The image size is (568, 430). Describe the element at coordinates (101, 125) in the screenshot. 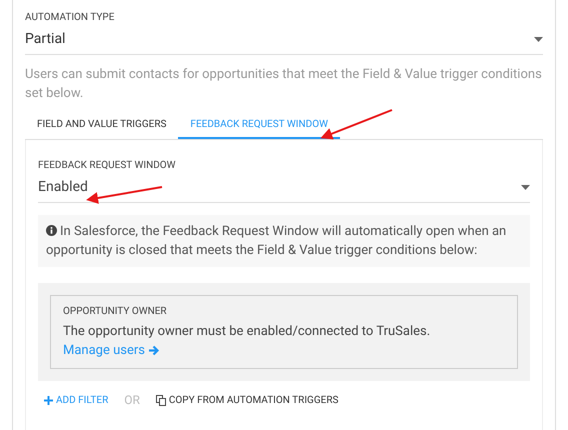

I see `tab: FIELD AND VALUE TRIGGERS` at that location.